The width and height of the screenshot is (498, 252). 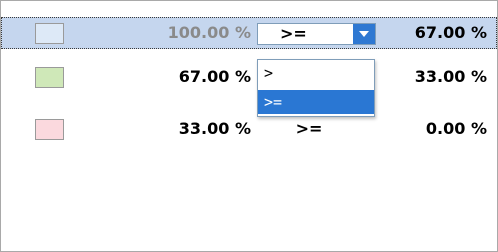 I want to click on dropdown-option-gt: >, so click(x=316, y=73).